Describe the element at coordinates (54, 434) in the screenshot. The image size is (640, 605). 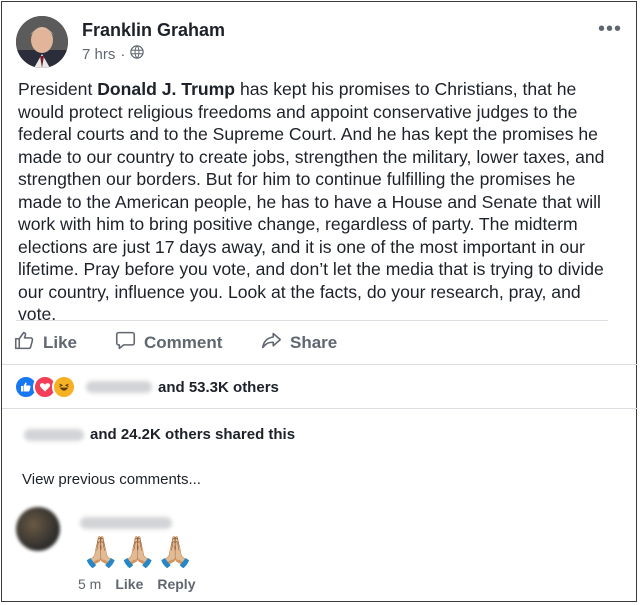
I see `blurred-sharer-name` at that location.